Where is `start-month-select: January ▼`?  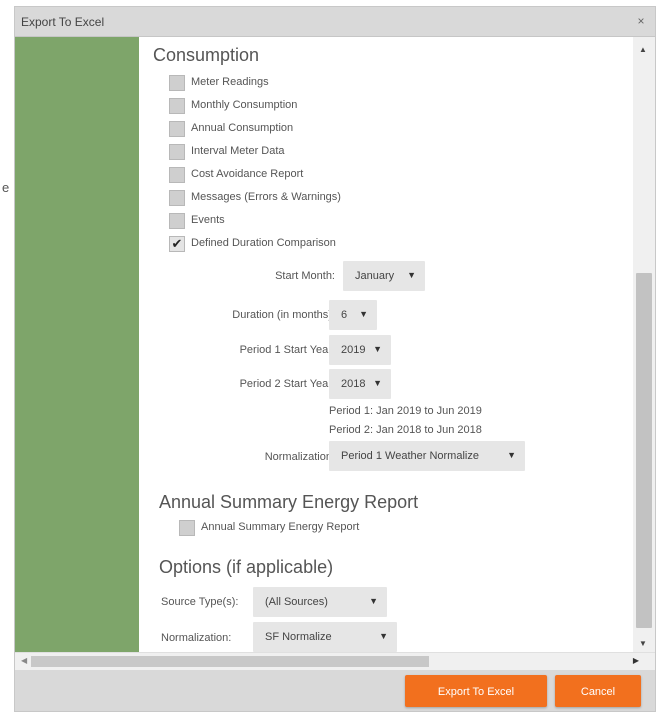 start-month-select: January ▼ is located at coordinates (384, 276).